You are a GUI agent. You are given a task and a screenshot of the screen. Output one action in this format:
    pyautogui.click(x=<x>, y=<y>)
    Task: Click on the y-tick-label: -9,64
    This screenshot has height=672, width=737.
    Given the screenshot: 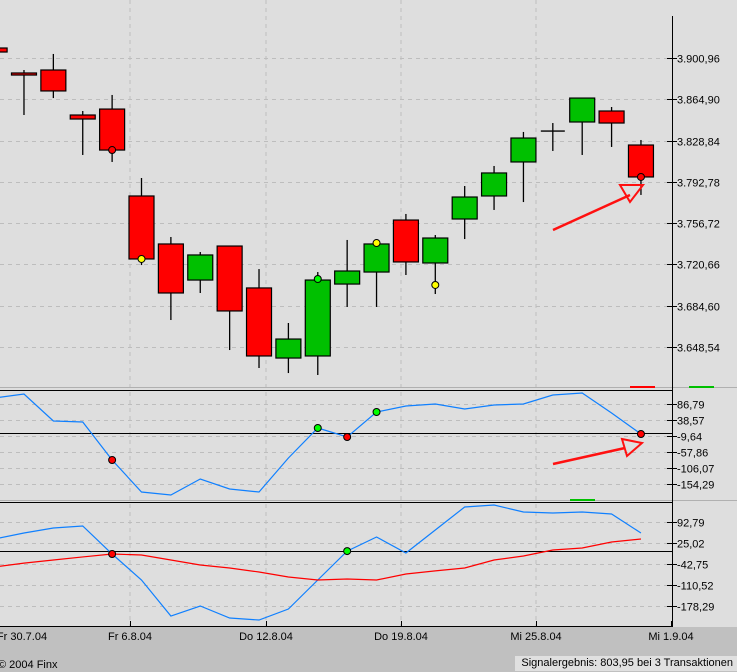 What is the action you would take?
    pyautogui.click(x=689, y=438)
    